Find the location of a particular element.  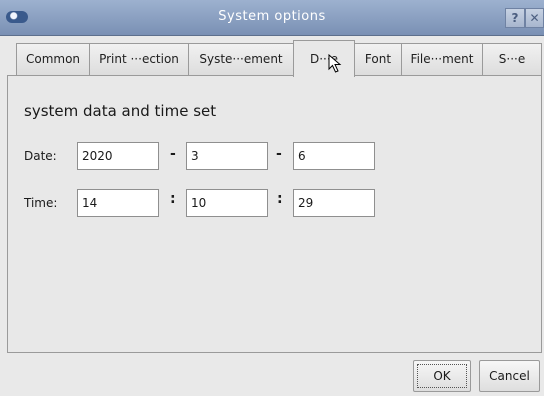

help-button: ? is located at coordinates (515, 18).